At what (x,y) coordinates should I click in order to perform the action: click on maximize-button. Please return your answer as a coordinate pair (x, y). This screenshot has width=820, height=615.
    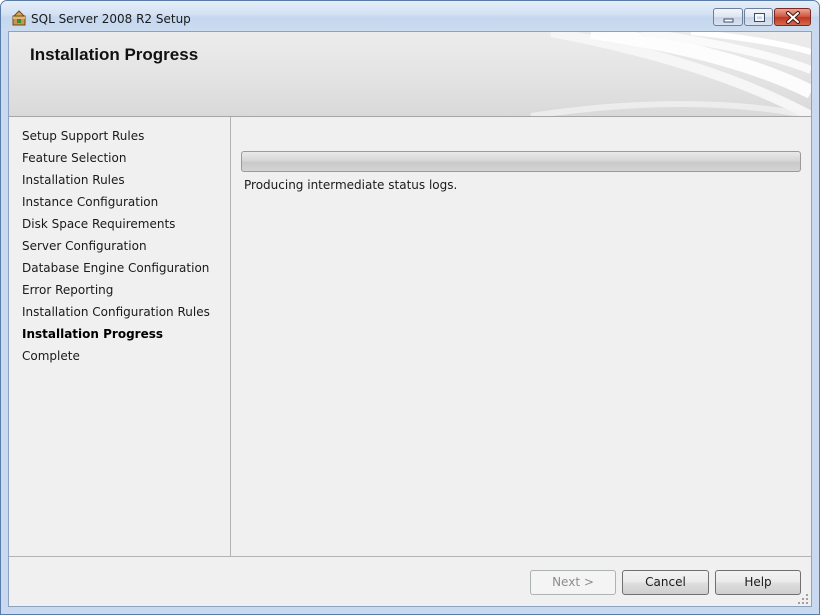
    Looking at the image, I should click on (758, 17).